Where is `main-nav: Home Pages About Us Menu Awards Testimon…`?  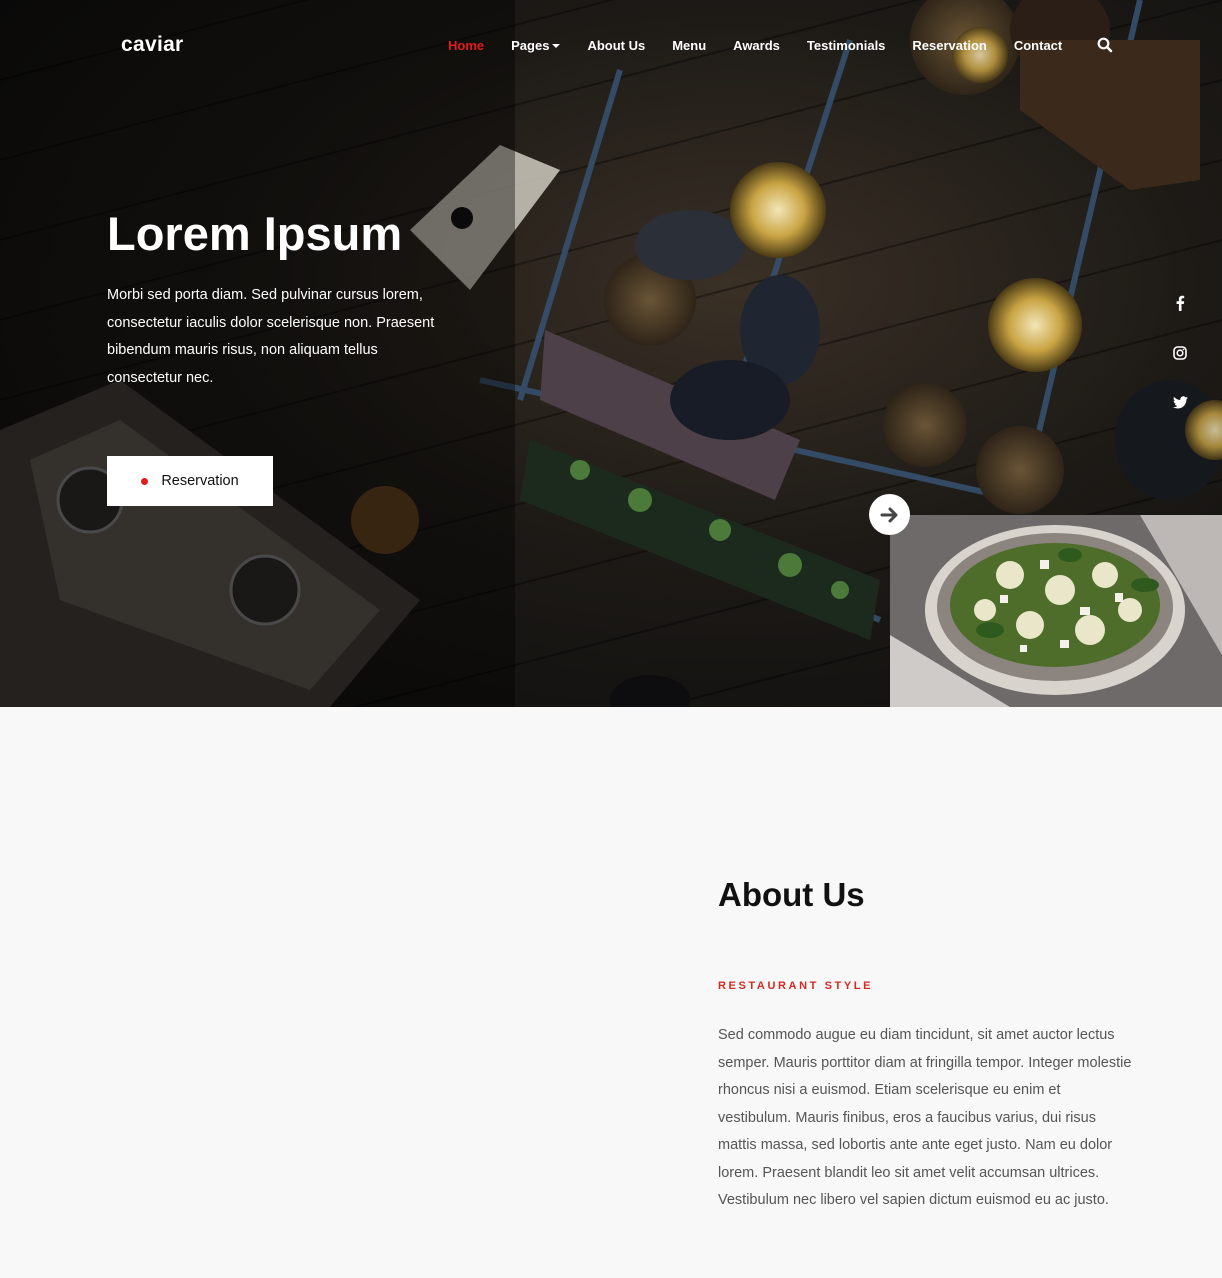
main-nav: Home Pages About Us Menu Awards Testimon… is located at coordinates (768, 45).